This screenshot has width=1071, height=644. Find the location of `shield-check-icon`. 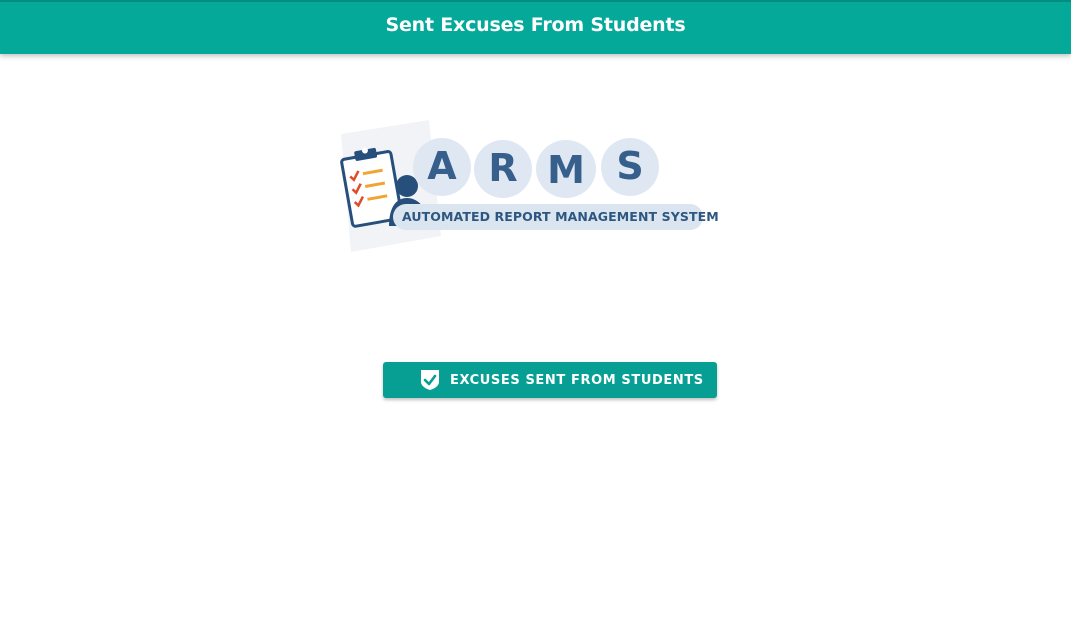

shield-check-icon is located at coordinates (430, 380).